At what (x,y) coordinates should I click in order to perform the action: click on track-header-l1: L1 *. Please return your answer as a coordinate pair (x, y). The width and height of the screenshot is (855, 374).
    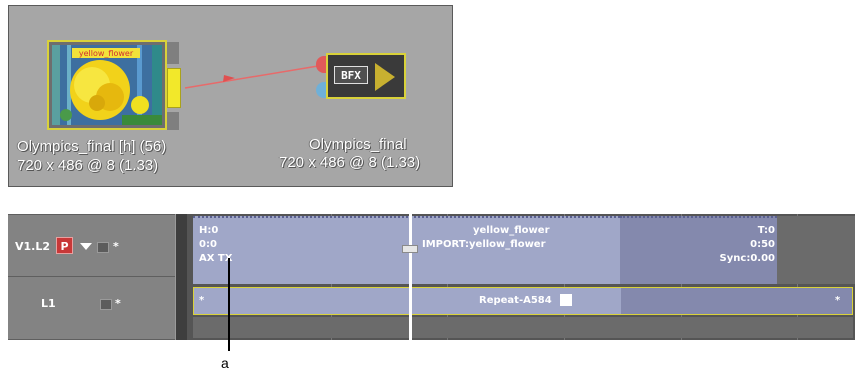
    Looking at the image, I should click on (91, 308).